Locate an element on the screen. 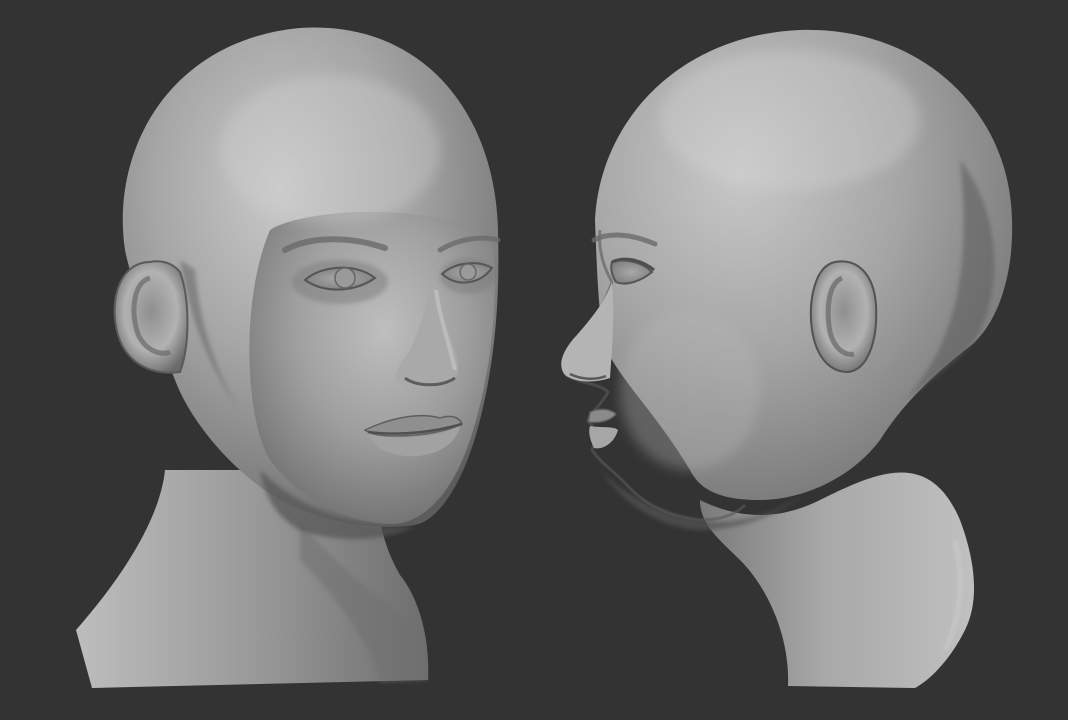 This screenshot has width=1068, height=720. iris-left-b is located at coordinates (468, 272).